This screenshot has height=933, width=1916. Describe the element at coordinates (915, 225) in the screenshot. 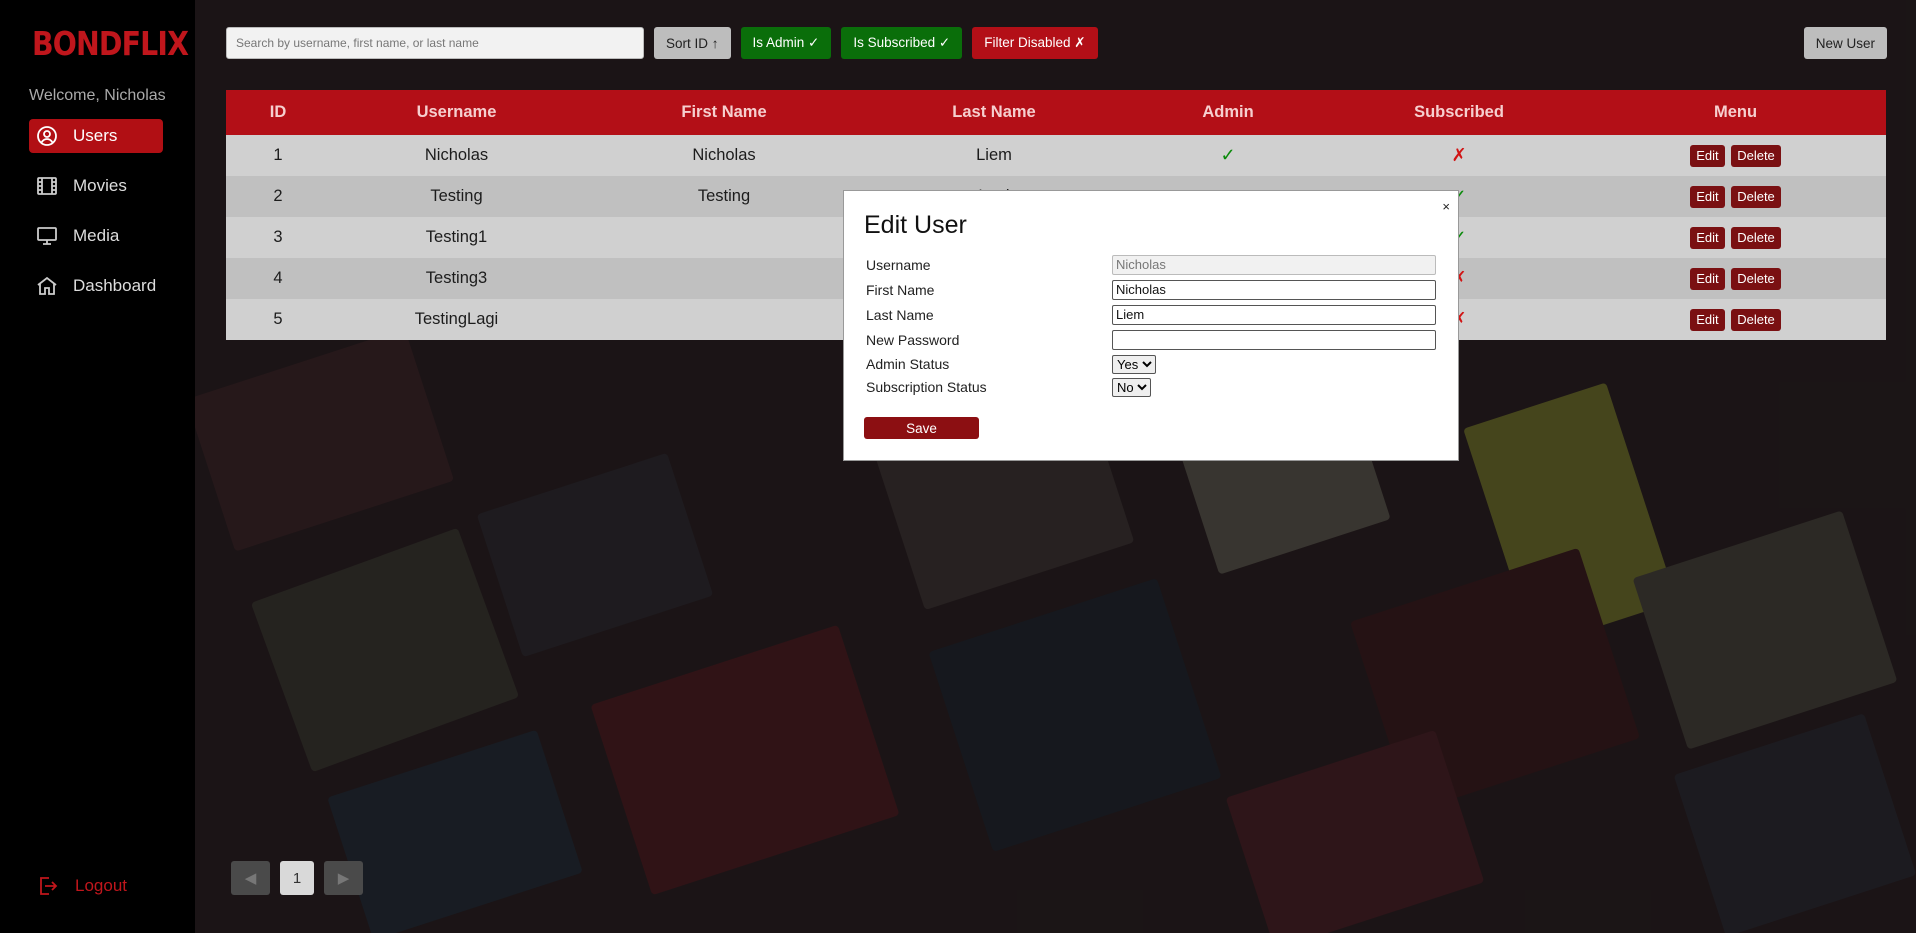

I see `modal-title: Edit User` at that location.